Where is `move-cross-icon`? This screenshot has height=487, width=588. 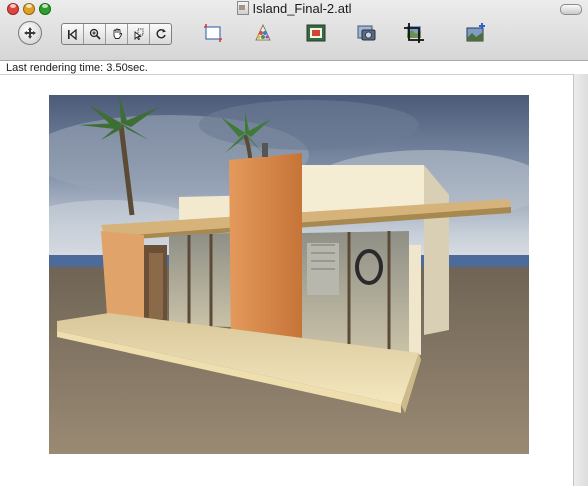
move-cross-icon is located at coordinates (30, 33).